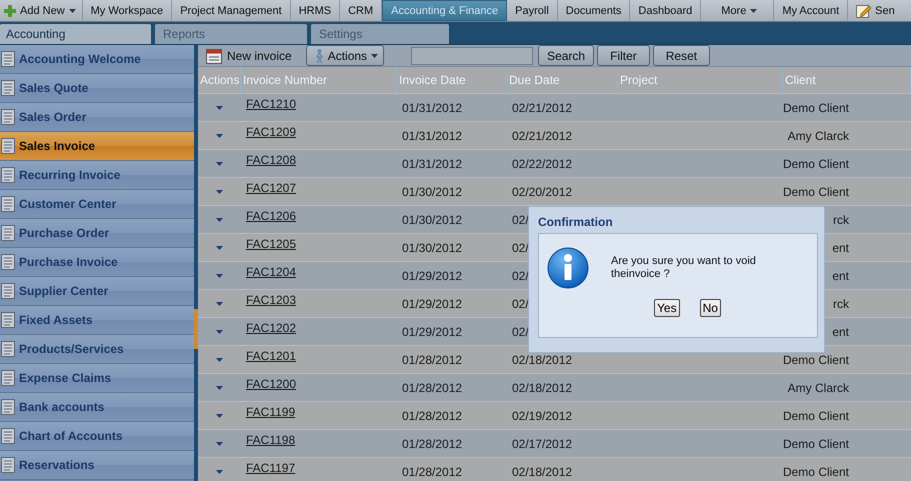 The height and width of the screenshot is (481, 911). I want to click on invoice-link: FAC1206, so click(271, 216).